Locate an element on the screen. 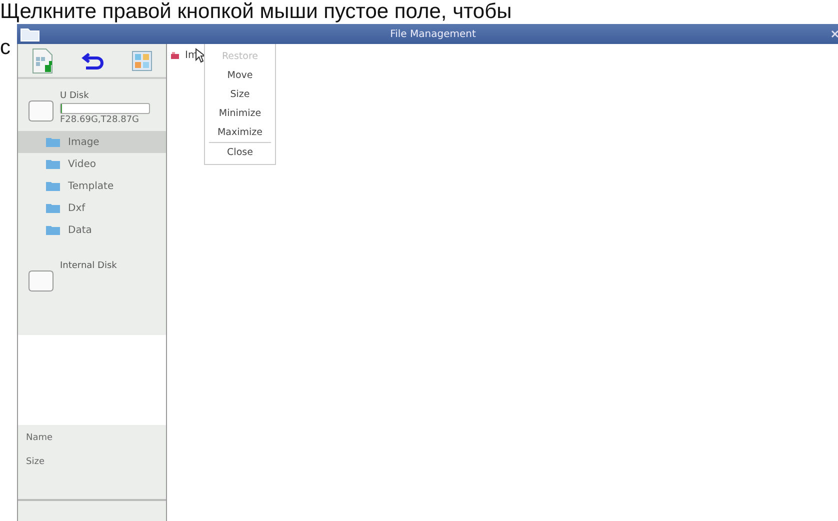 The image size is (838, 521). undo-arrow-icon is located at coordinates (92, 61).